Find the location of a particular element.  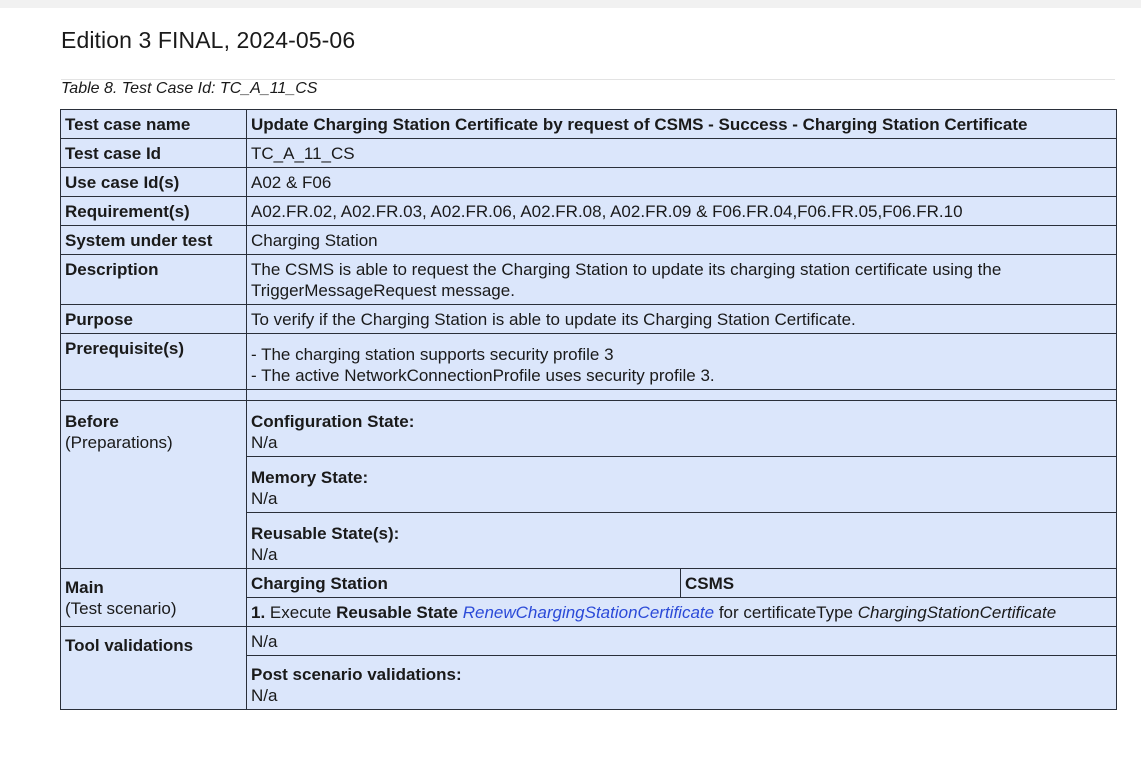

main-label-cell: Main (Test scenario) is located at coordinates (153, 597).